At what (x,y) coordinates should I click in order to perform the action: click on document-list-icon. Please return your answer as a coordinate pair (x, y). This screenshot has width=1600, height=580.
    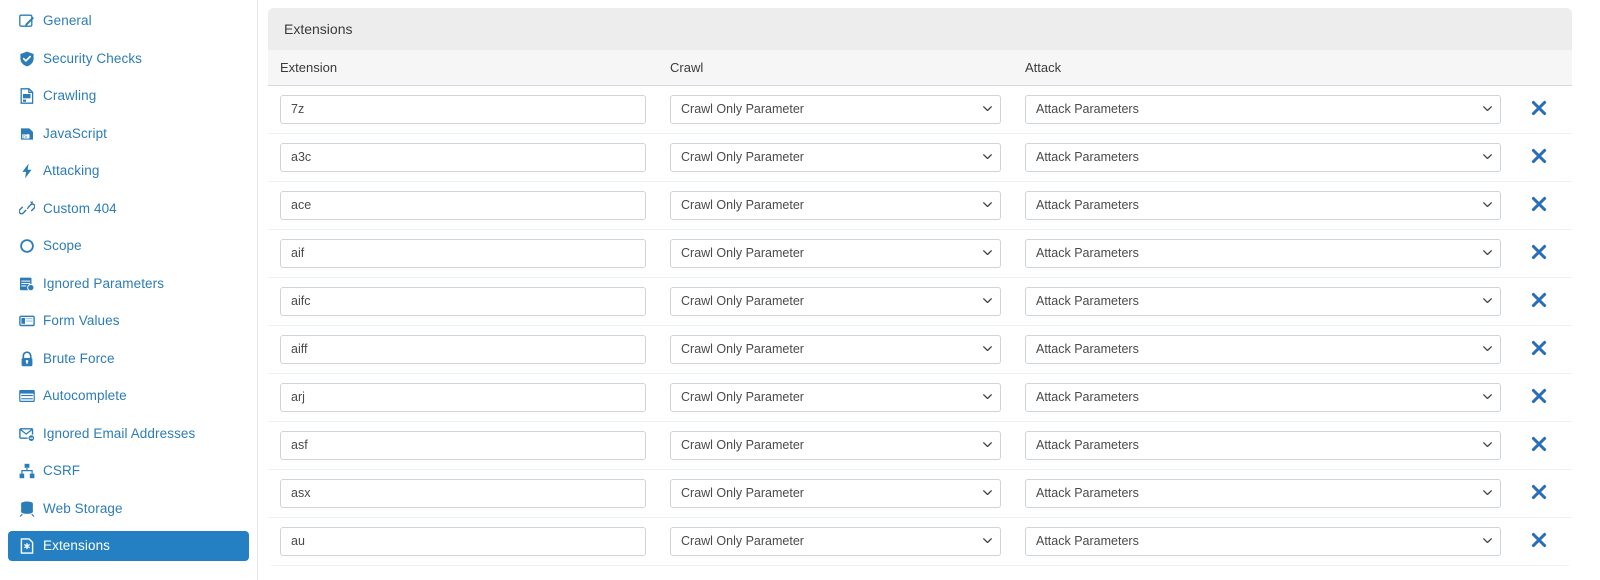
    Looking at the image, I should click on (26, 96).